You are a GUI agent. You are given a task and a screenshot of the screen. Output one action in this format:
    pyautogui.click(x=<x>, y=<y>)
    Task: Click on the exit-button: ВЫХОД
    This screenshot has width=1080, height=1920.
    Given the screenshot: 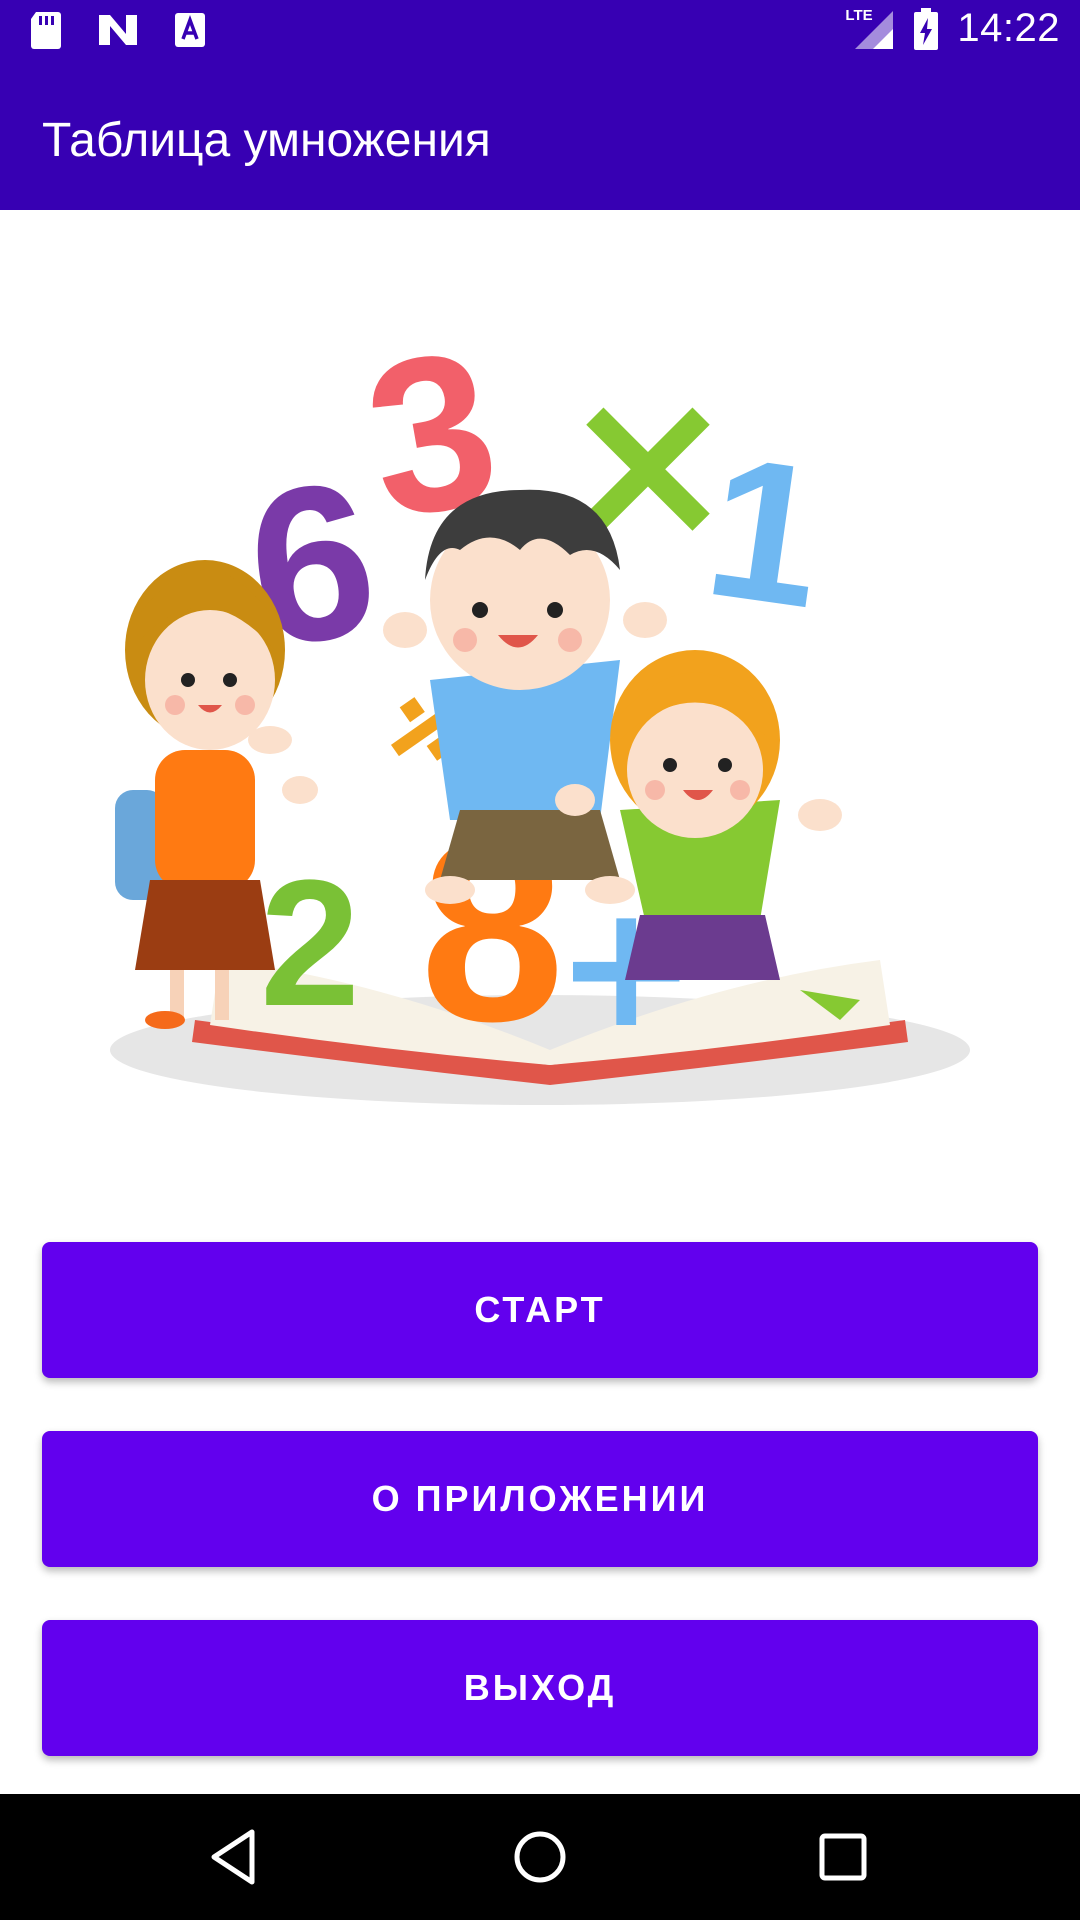 What is the action you would take?
    pyautogui.click(x=540, y=1688)
    